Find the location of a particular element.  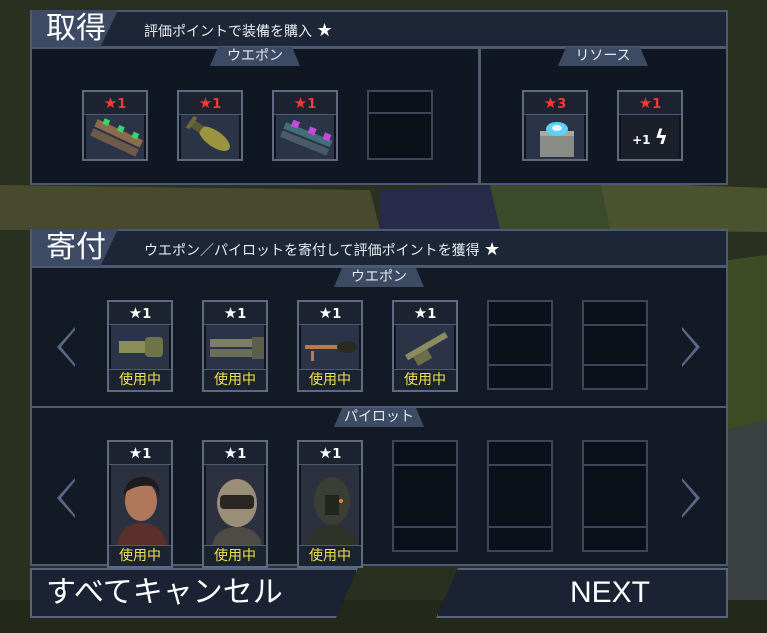

cancel-all-button: すべてキャンセル is located at coordinates (194, 593).